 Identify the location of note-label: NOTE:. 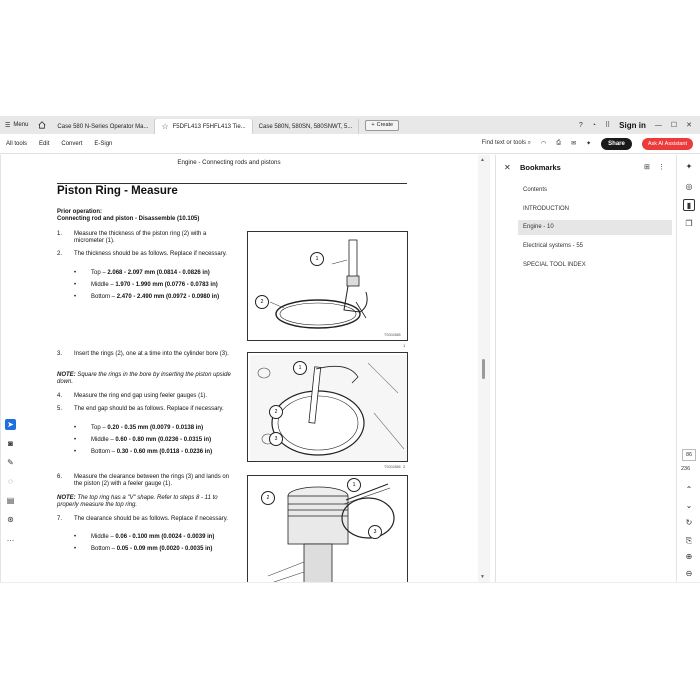
(66, 498).